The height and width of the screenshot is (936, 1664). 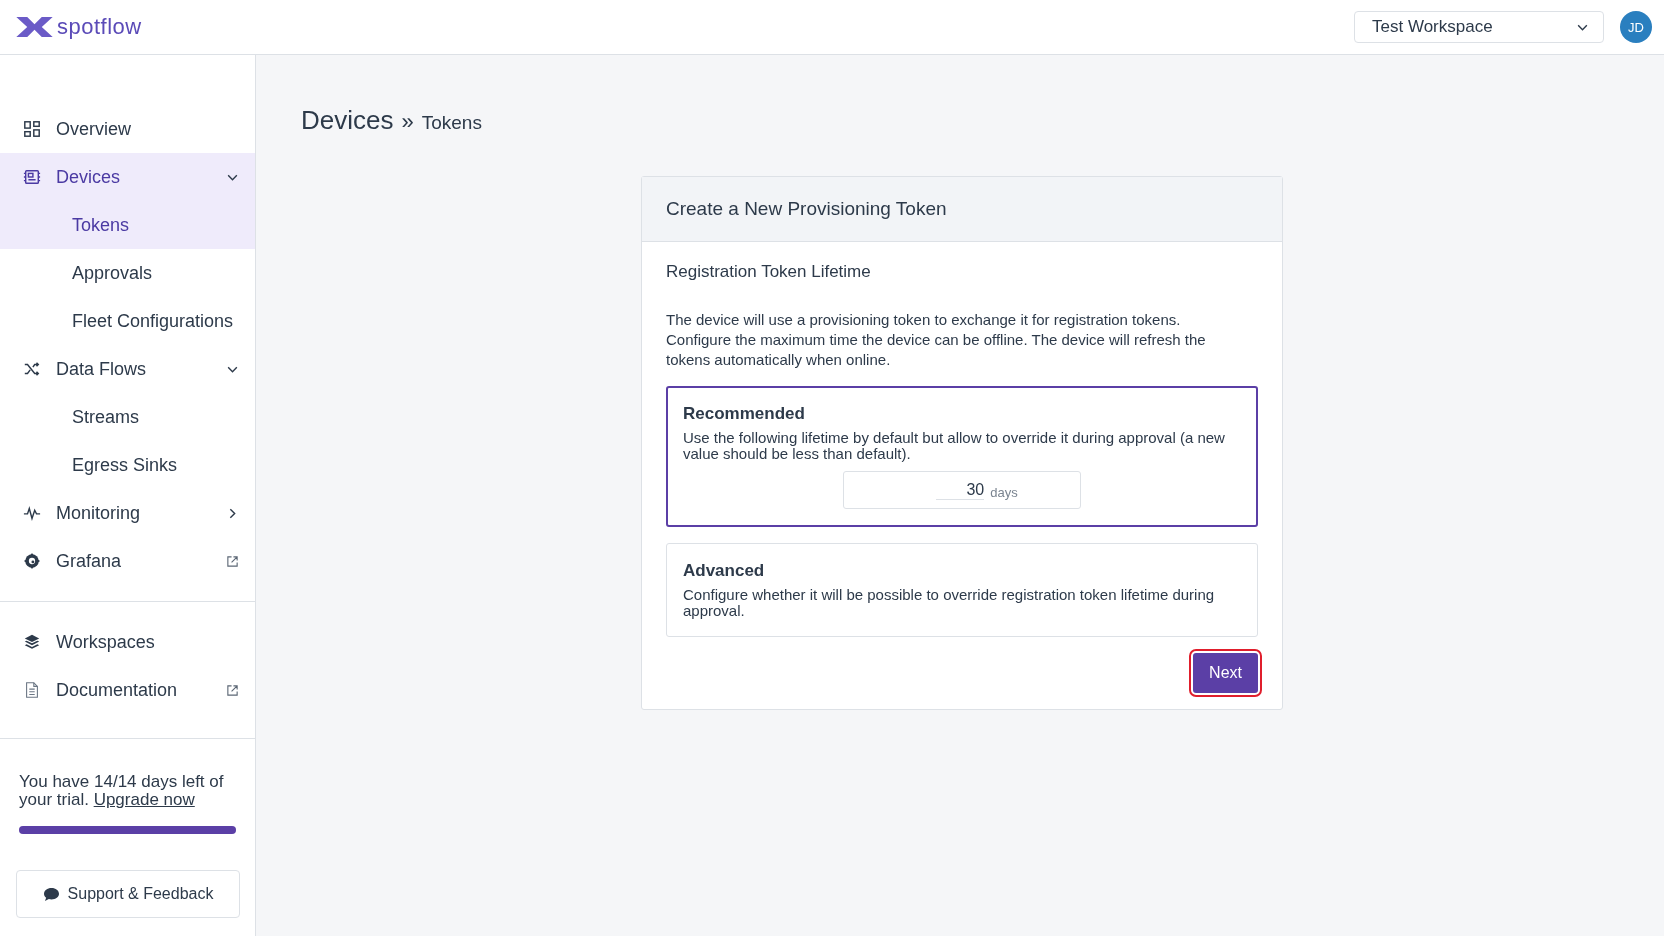 What do you see at coordinates (127, 513) in the screenshot?
I see `sidebar-item: Monitoring` at bounding box center [127, 513].